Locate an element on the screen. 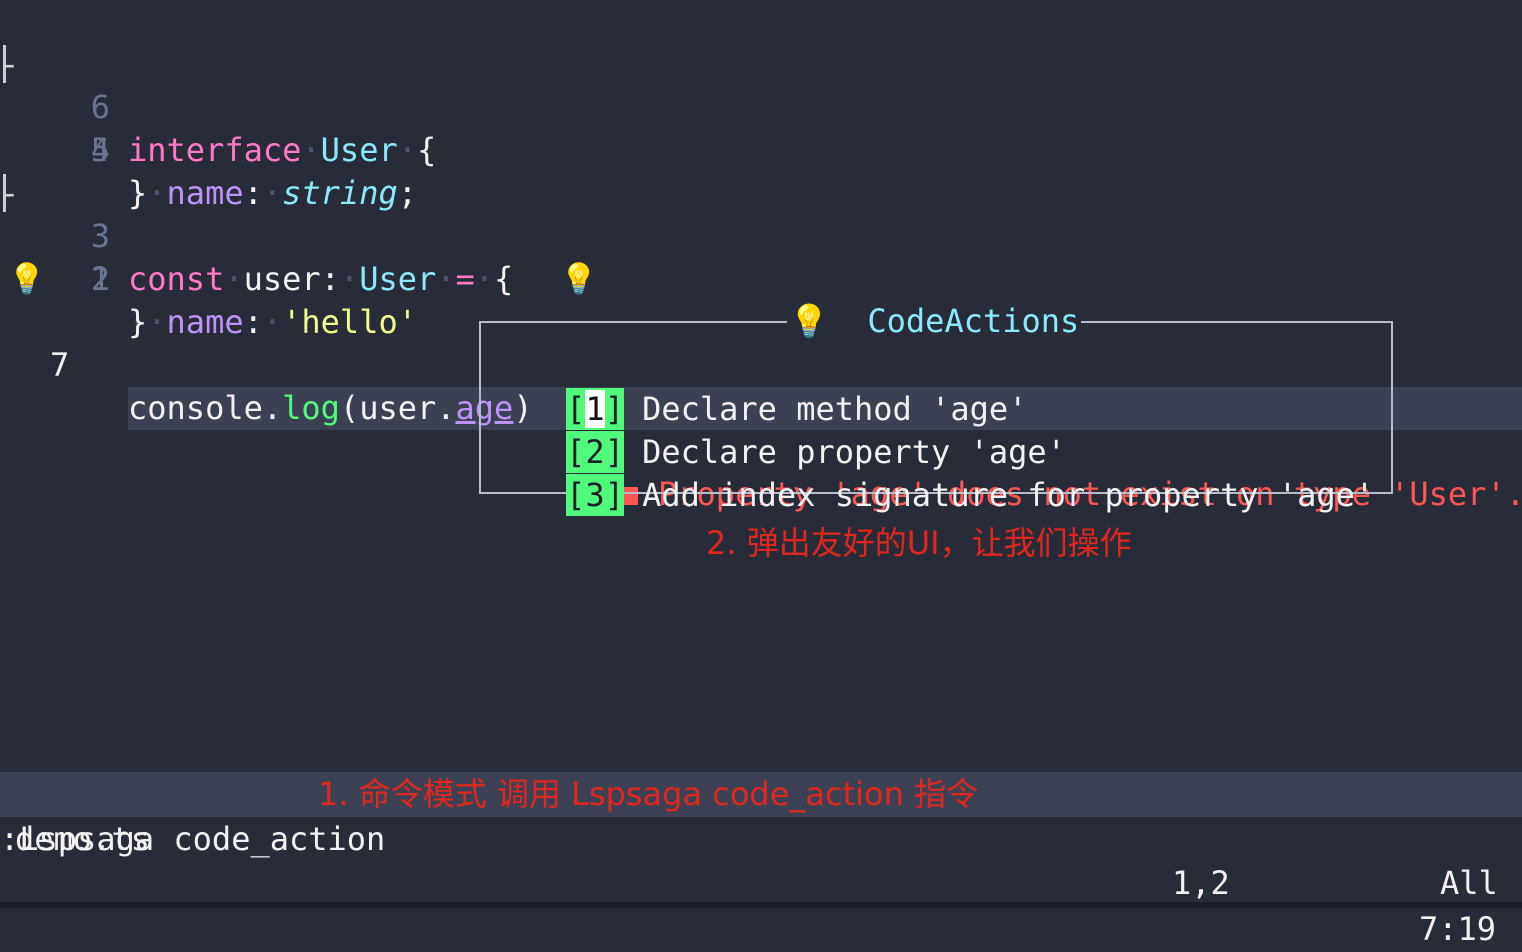  ruler-cursor: 1,2 is located at coordinates (1201, 883).